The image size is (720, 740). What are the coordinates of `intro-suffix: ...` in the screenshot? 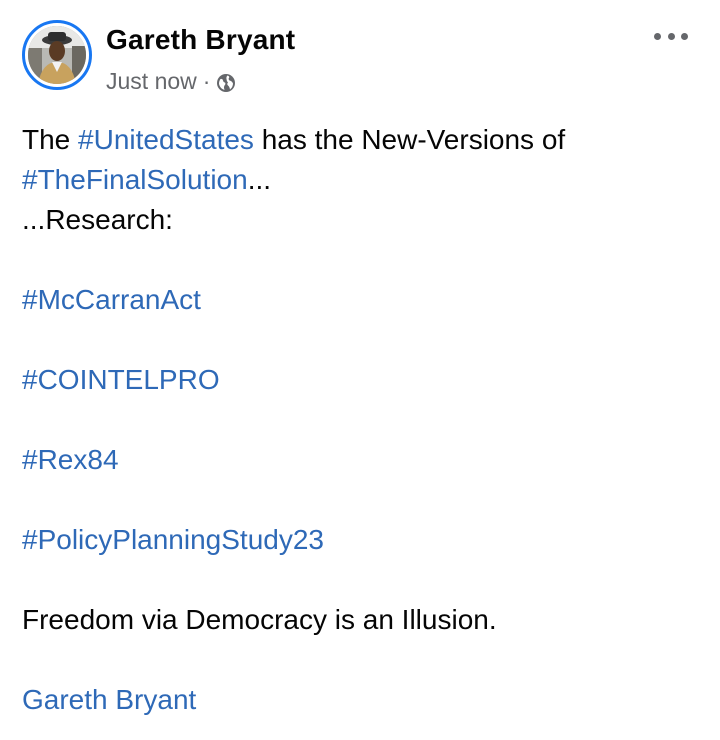 It's located at (259, 179).